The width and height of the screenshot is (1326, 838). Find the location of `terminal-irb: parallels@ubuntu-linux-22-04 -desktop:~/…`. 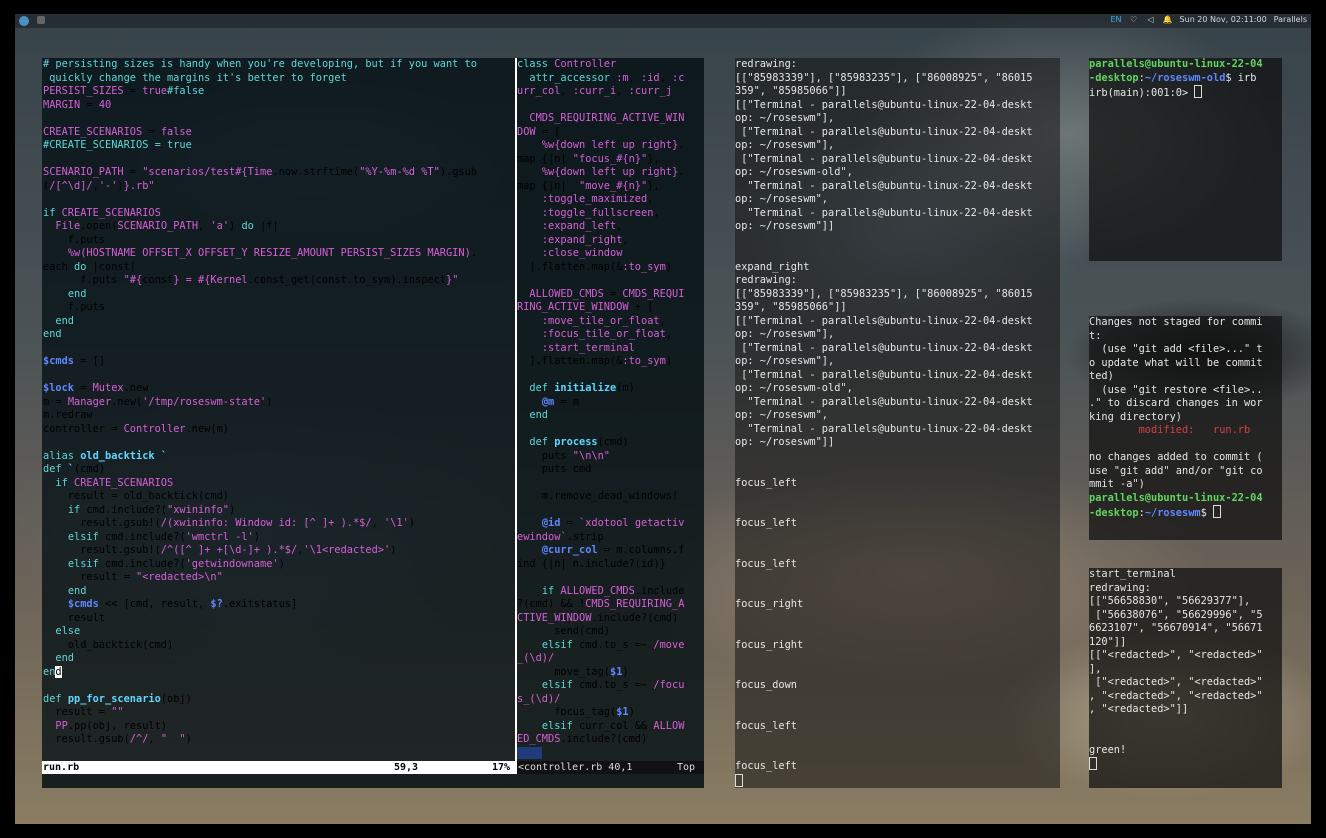

terminal-irb: parallels@ubuntu-linux-22-04 -desktop:~/… is located at coordinates (1185, 159).